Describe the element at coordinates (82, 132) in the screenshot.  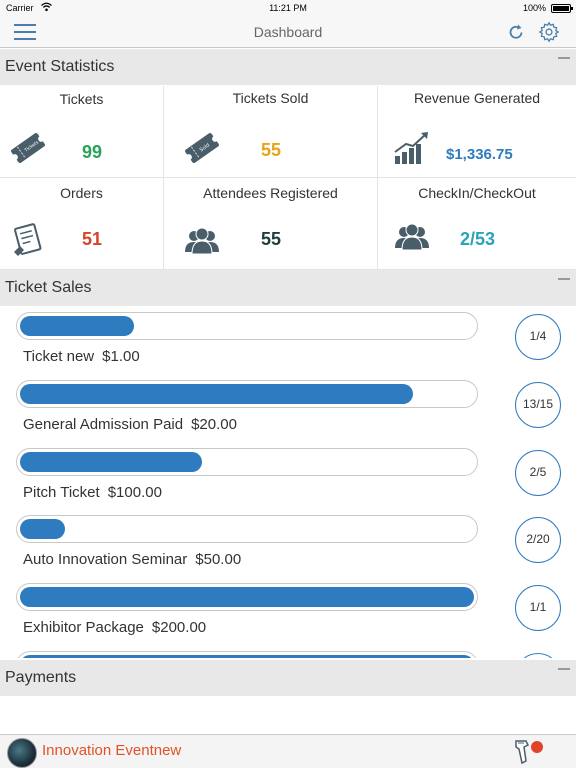
I see `stat-tickets: Tickets Tickets 99` at that location.